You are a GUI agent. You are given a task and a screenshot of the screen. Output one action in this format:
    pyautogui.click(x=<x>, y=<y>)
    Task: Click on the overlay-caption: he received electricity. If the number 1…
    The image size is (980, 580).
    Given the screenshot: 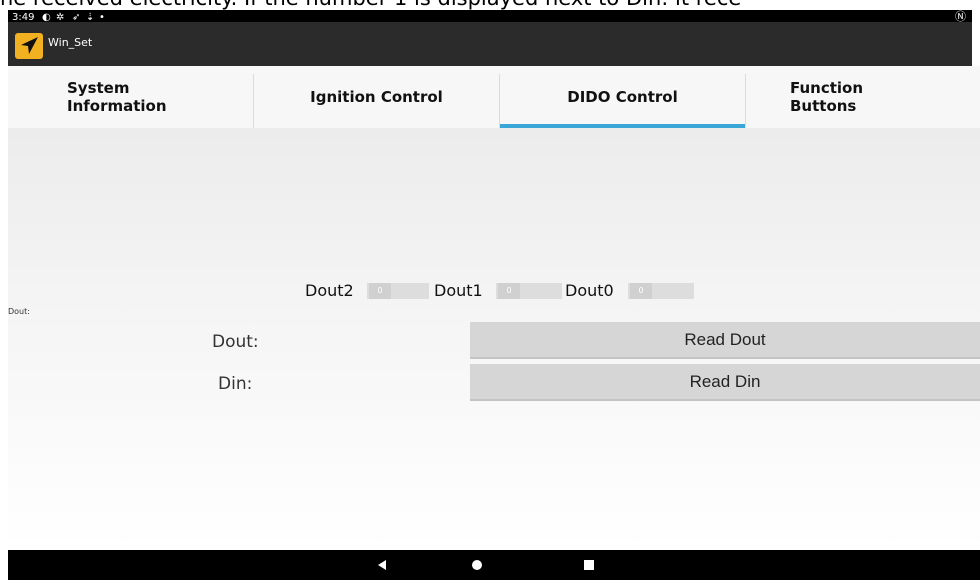 What is the action you would take?
    pyautogui.click(x=490, y=5)
    